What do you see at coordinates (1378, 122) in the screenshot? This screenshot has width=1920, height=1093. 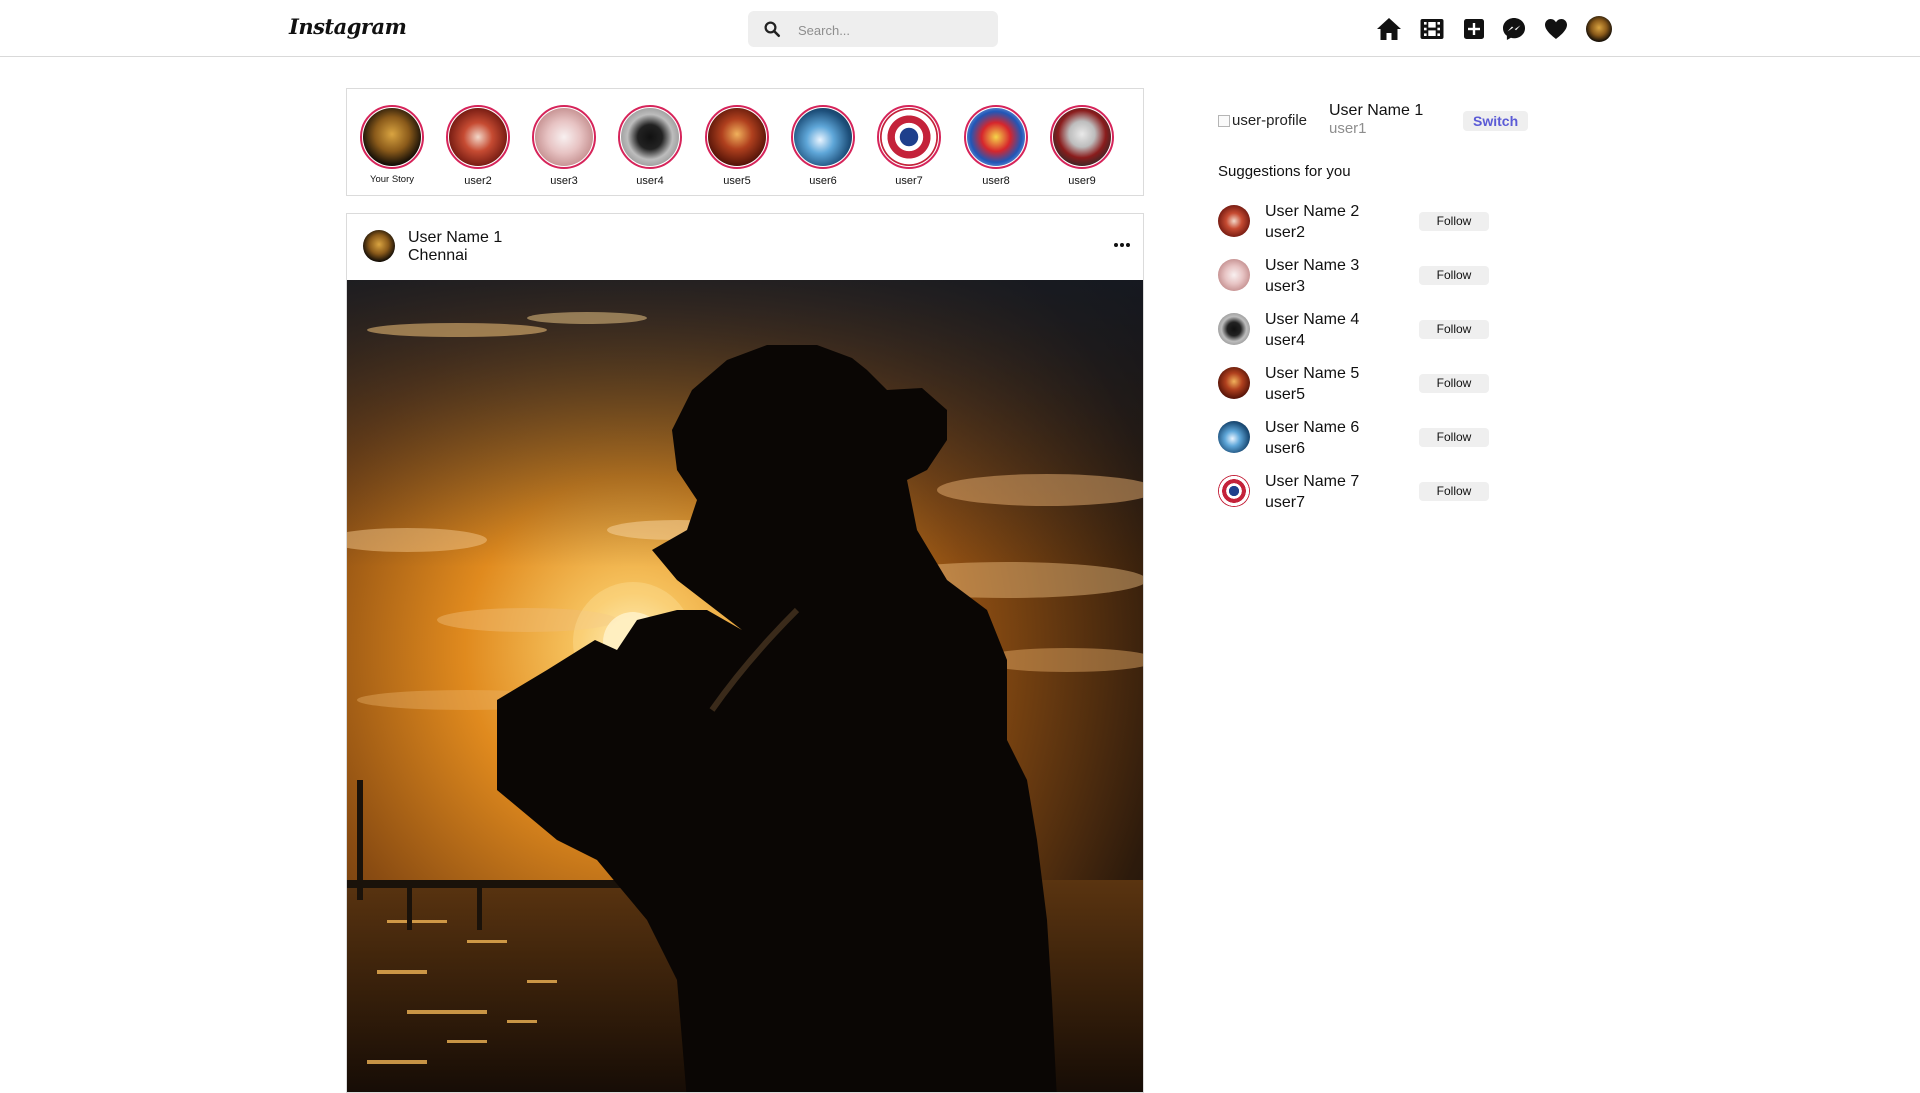 I see `current-user-card: user-profile User Name 1 user1 Switch` at bounding box center [1378, 122].